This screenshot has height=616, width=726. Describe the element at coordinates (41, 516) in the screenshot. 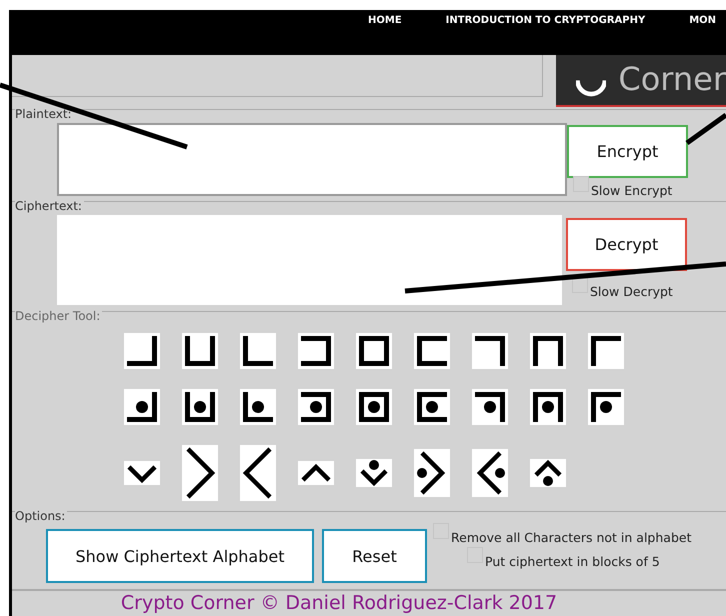

I see `section-label: Options:` at that location.